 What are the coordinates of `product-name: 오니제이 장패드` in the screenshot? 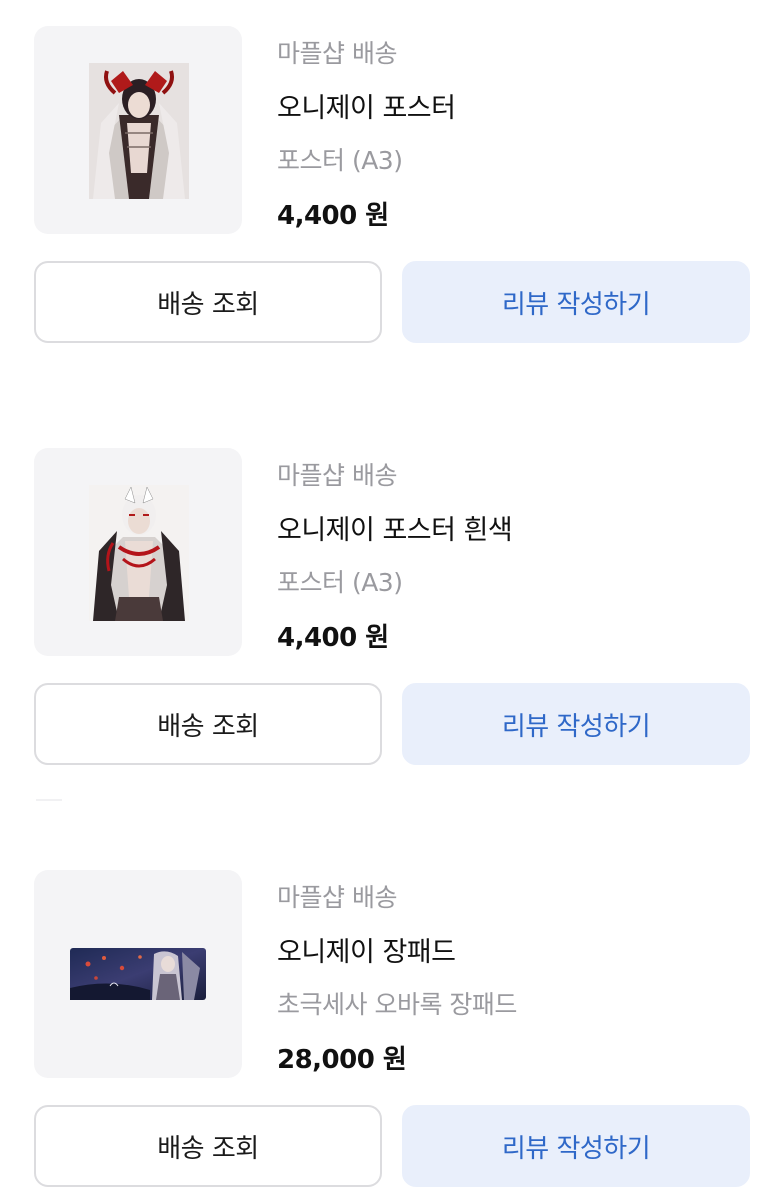 It's located at (366, 949).